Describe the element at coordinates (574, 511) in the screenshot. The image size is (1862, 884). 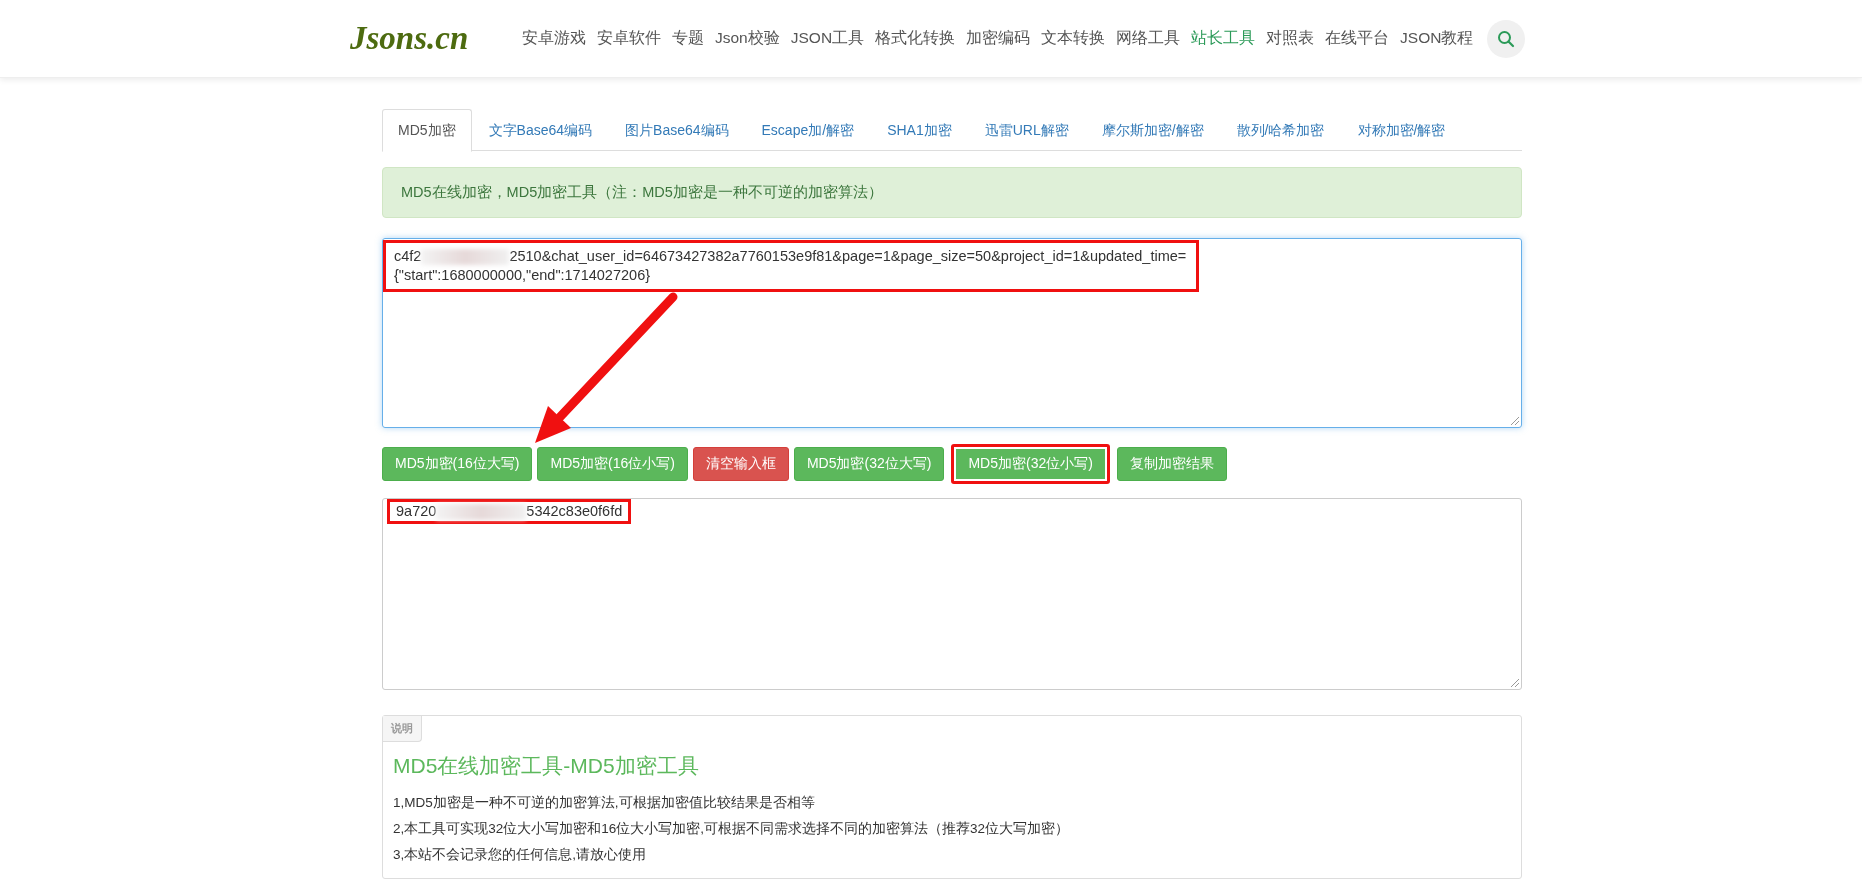
I see `field-text: 5342c83e0f6fd` at that location.